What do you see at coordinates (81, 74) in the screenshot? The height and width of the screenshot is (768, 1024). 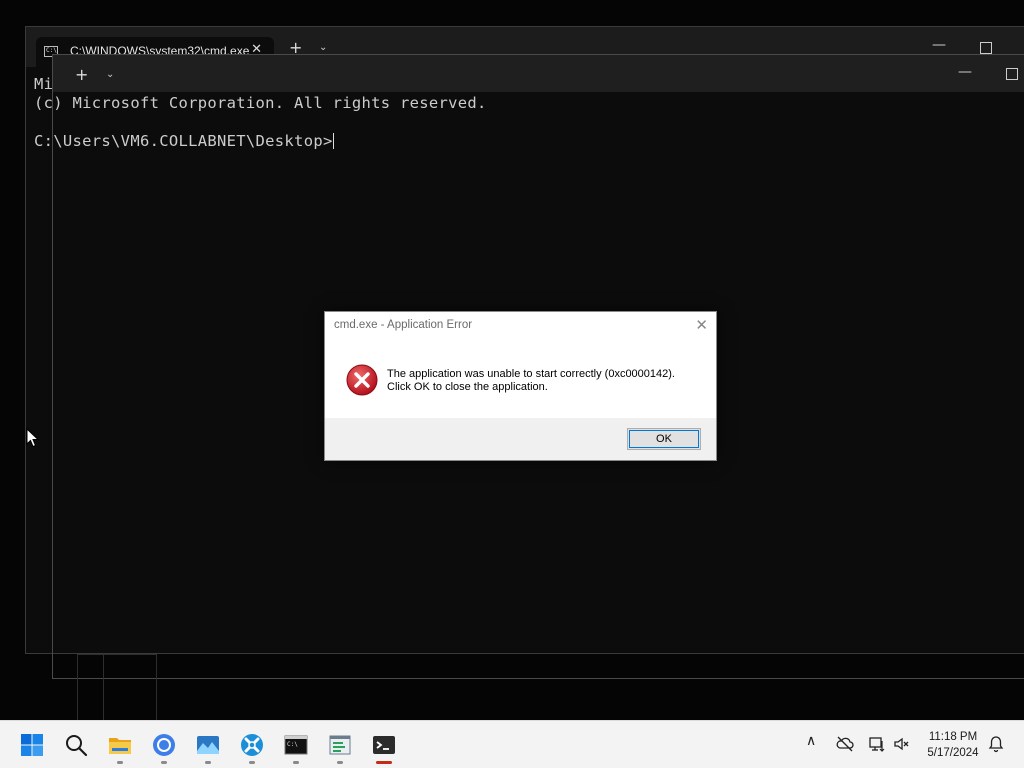 I see `new-tab-button: +` at bounding box center [81, 74].